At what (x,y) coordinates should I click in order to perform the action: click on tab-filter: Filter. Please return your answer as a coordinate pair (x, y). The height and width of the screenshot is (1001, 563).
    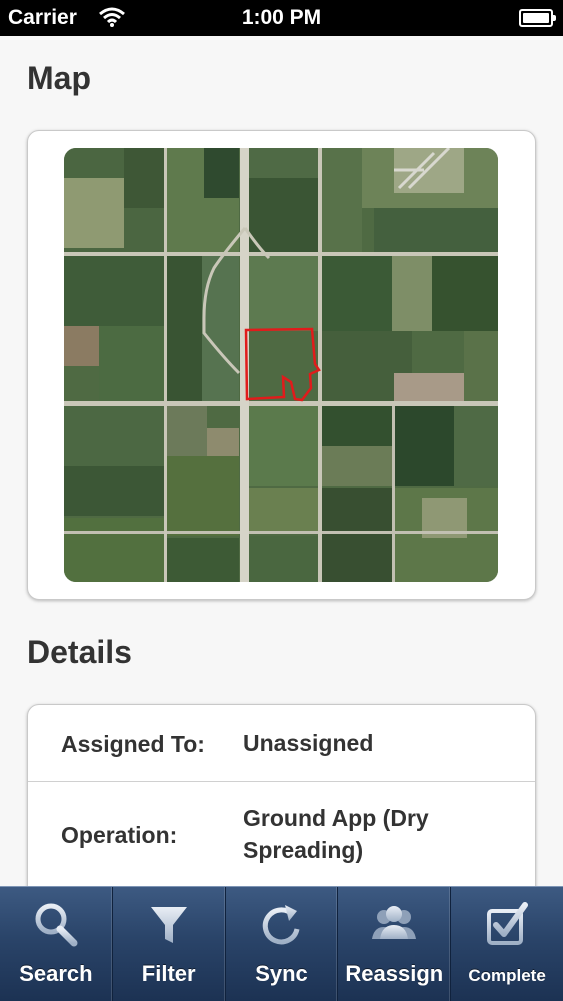
    Looking at the image, I should click on (169, 944).